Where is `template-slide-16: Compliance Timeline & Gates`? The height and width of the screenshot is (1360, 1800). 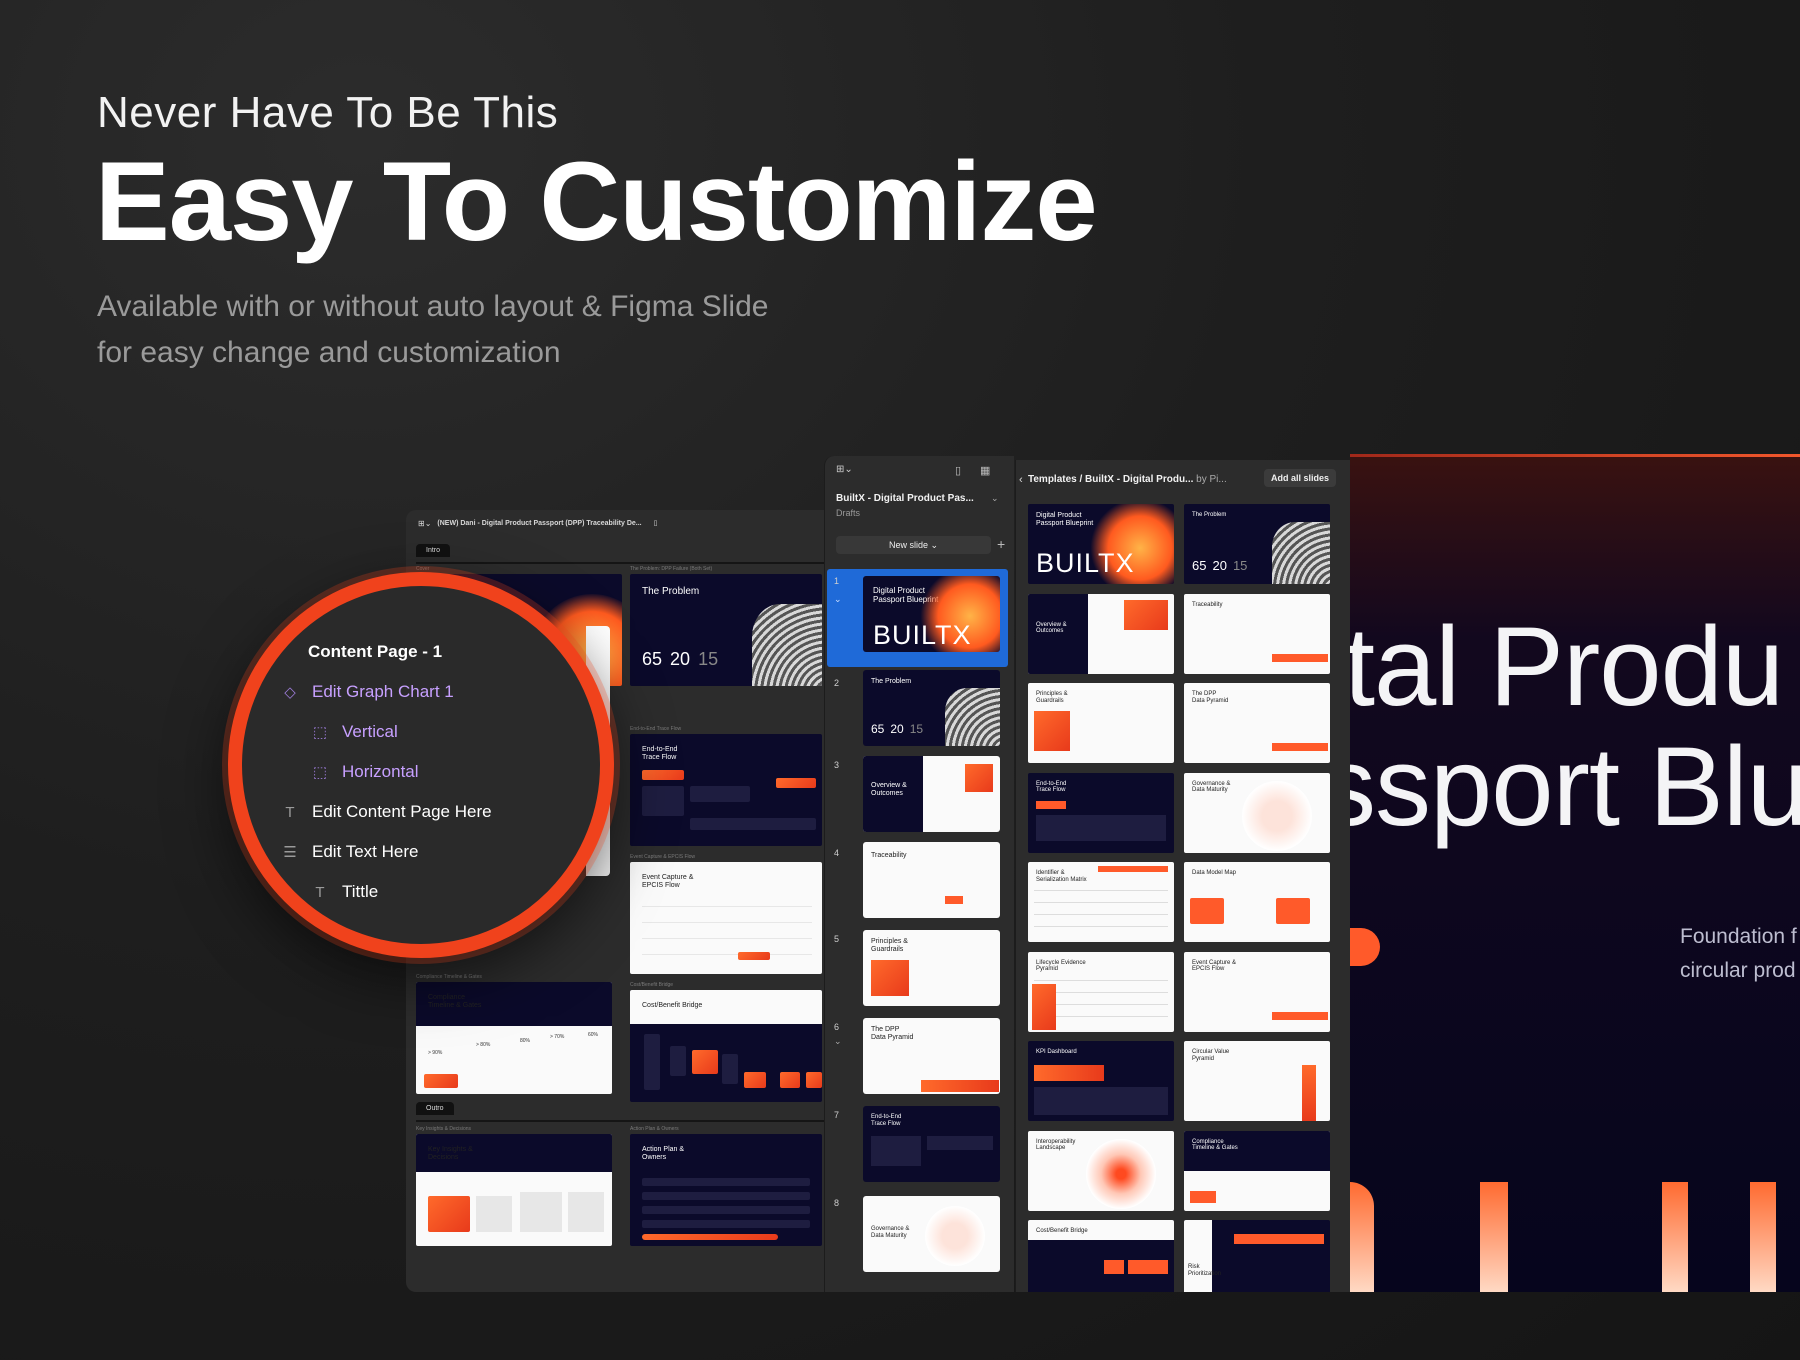 template-slide-16: Compliance Timeline & Gates is located at coordinates (1257, 1170).